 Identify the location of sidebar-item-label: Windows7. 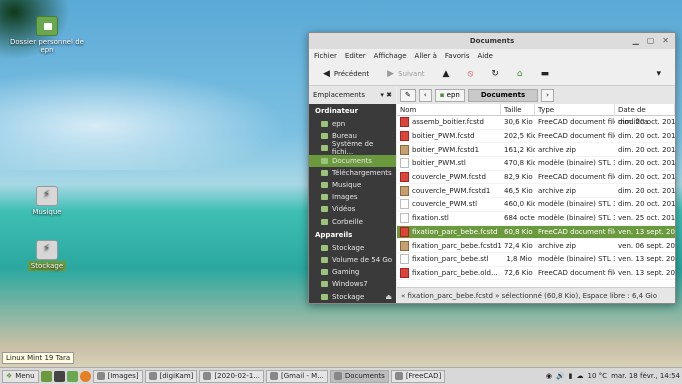
(350, 284).